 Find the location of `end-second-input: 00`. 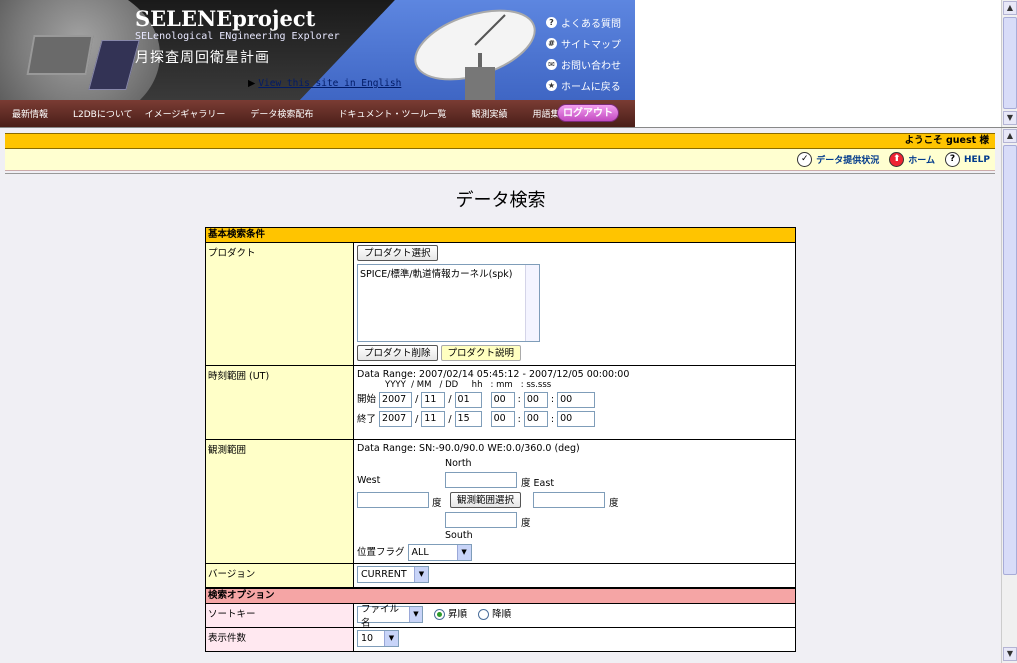

end-second-input: 00 is located at coordinates (576, 419).